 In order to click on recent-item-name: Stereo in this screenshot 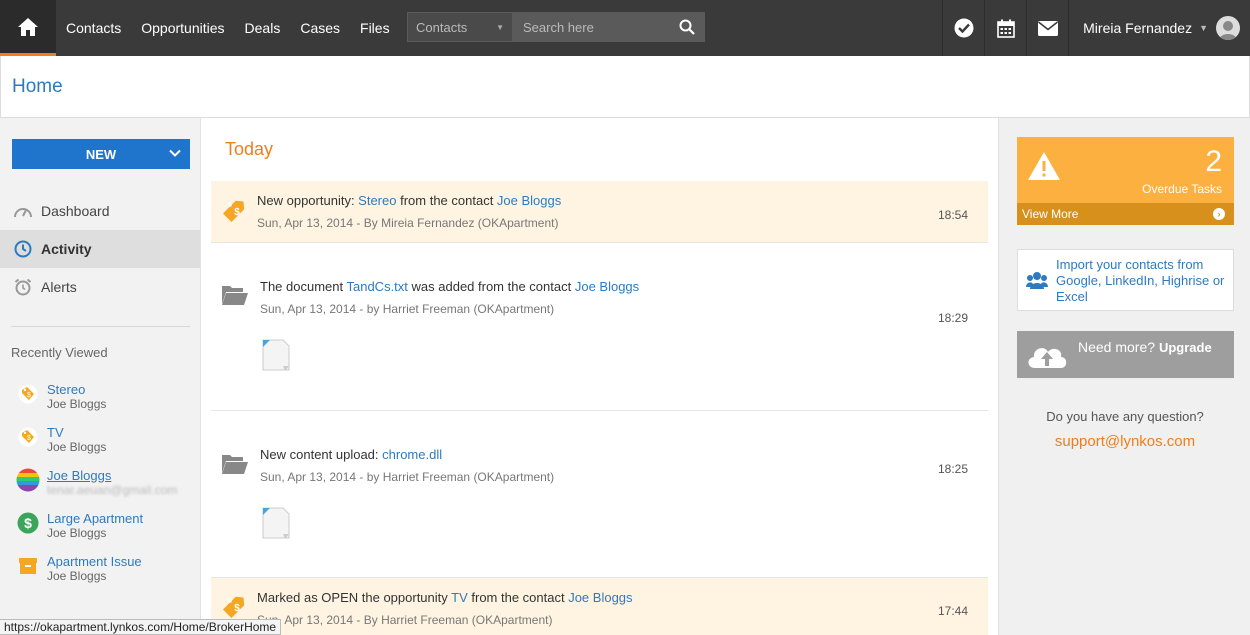, I will do `click(76, 389)`.